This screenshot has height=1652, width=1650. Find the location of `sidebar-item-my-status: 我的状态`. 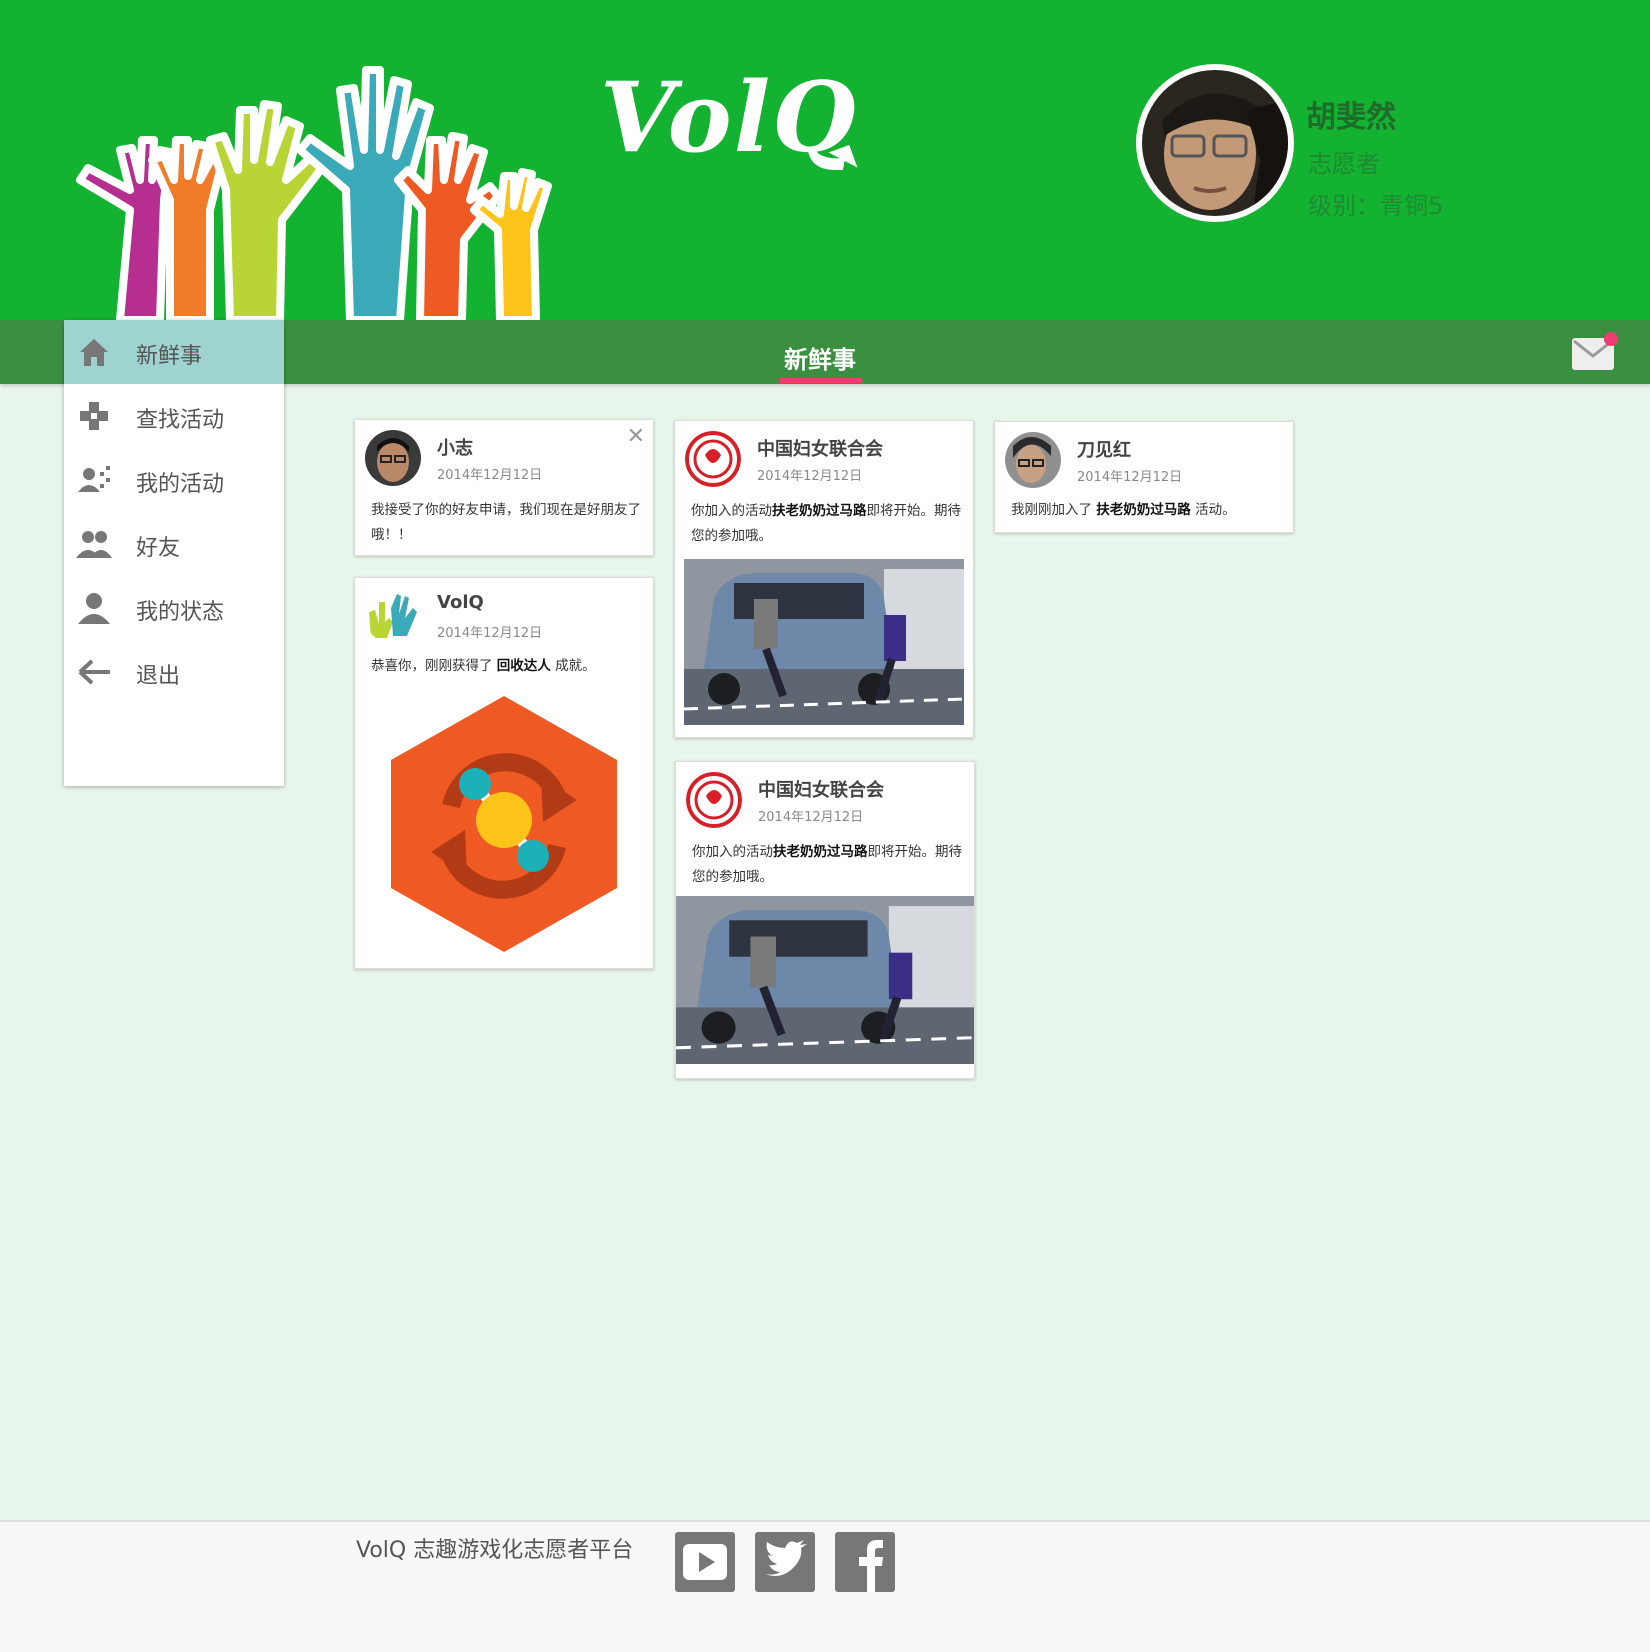

sidebar-item-my-status: 我的状态 is located at coordinates (174, 608).